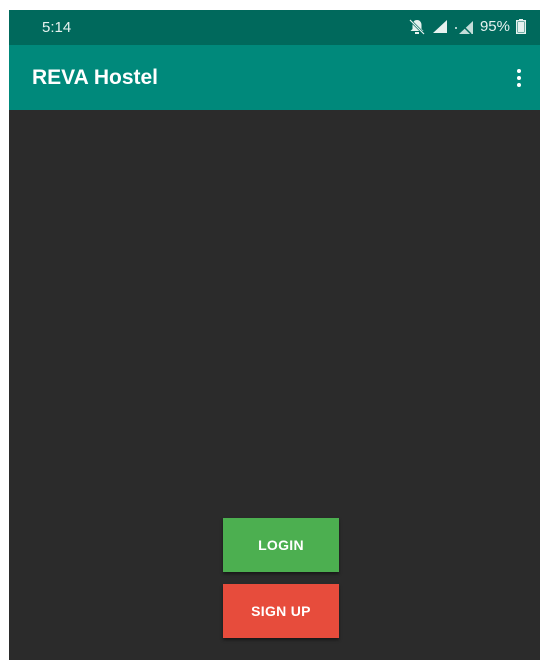  What do you see at coordinates (417, 26) in the screenshot?
I see `notifications-off-icon` at bounding box center [417, 26].